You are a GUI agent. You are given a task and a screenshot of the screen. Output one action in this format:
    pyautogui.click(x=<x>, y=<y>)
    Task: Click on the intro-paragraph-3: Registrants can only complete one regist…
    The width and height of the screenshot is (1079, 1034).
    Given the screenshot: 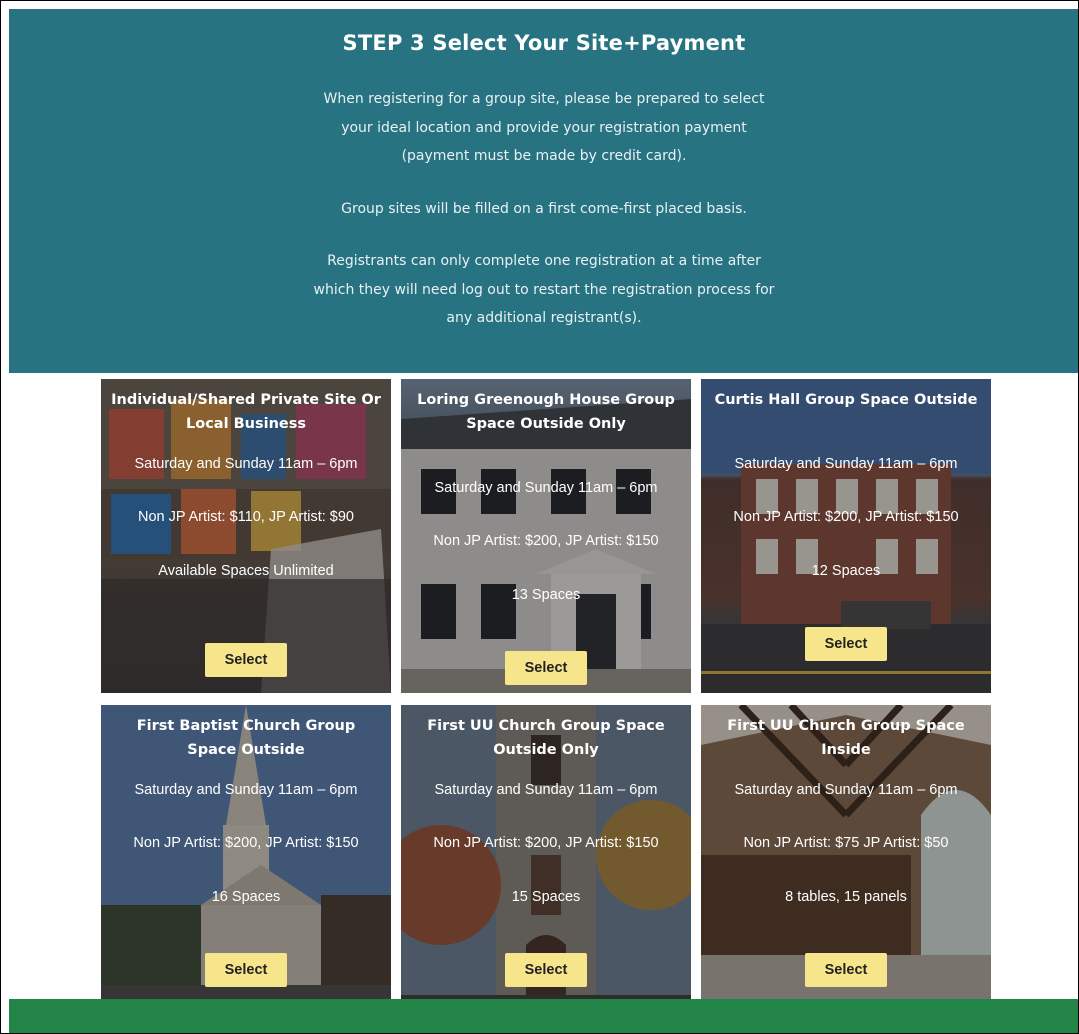 What is the action you would take?
    pyautogui.click(x=544, y=289)
    